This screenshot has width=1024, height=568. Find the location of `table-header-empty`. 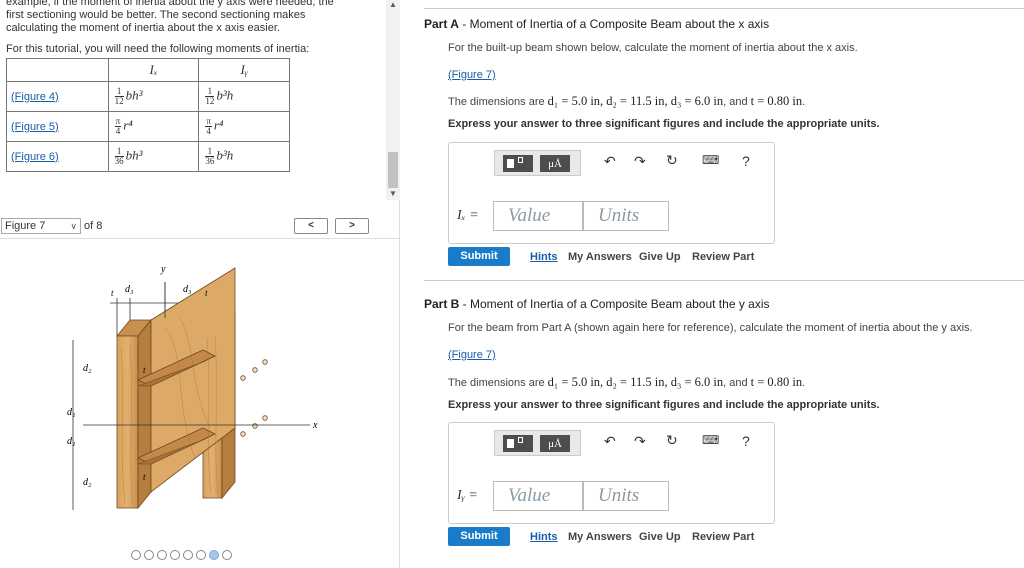

table-header-empty is located at coordinates (57, 70).